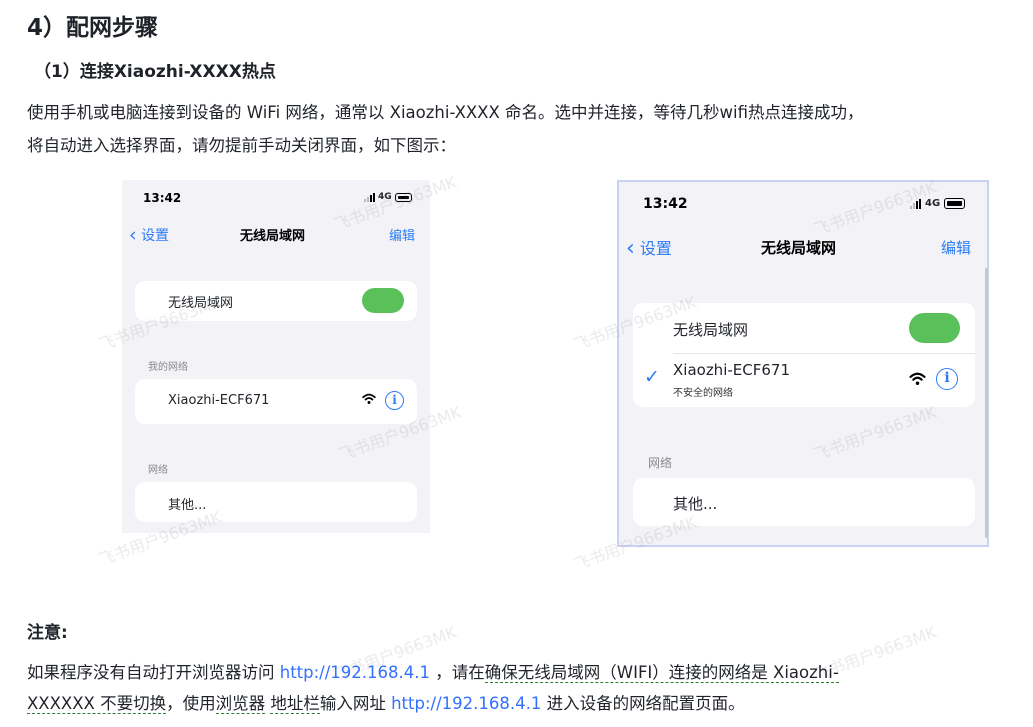  What do you see at coordinates (643, 703) in the screenshot?
I see `note-text: 进入设备的网络配置页面。` at bounding box center [643, 703].